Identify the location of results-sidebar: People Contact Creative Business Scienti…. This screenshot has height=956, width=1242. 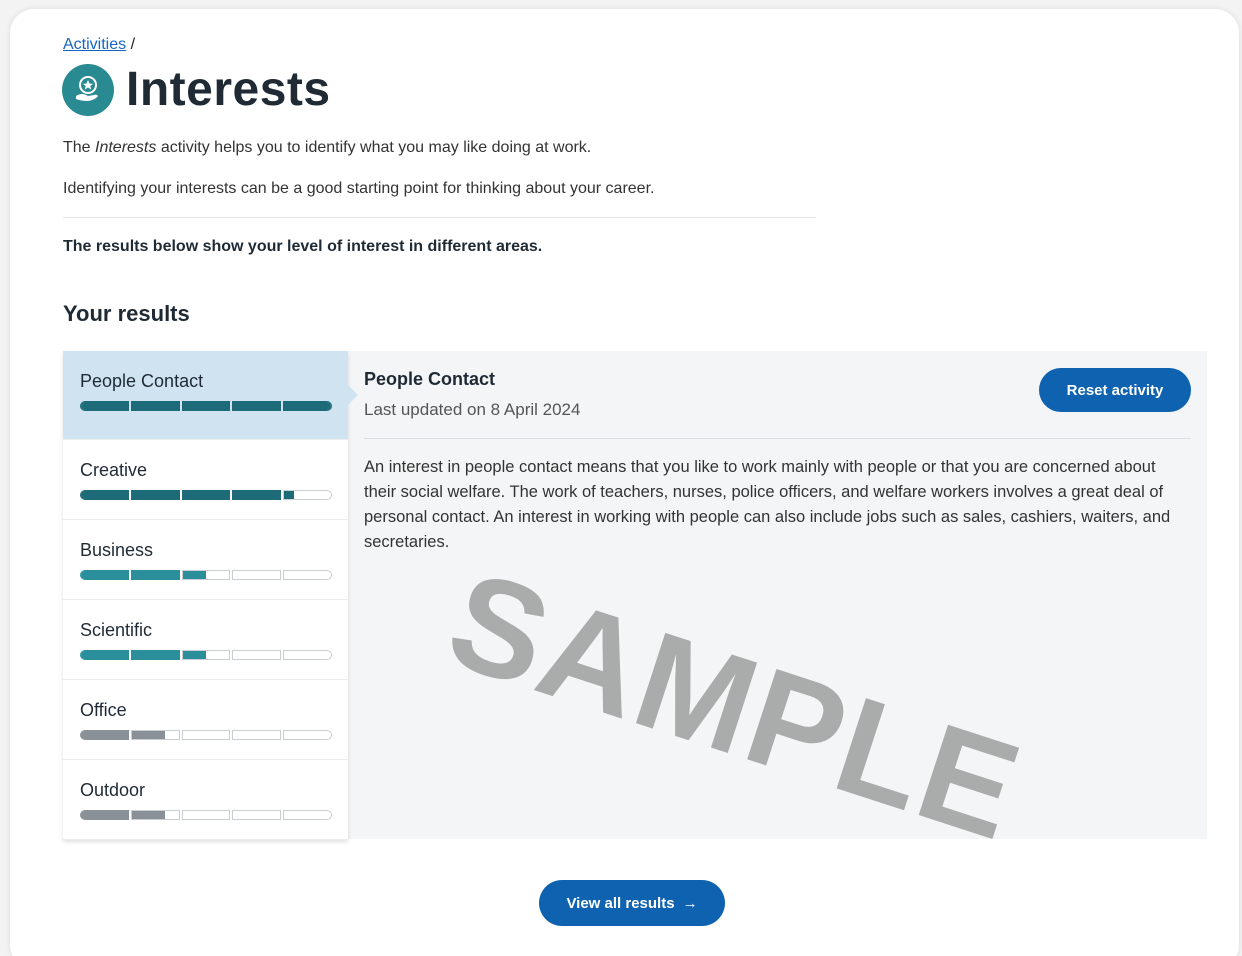
(210, 595).